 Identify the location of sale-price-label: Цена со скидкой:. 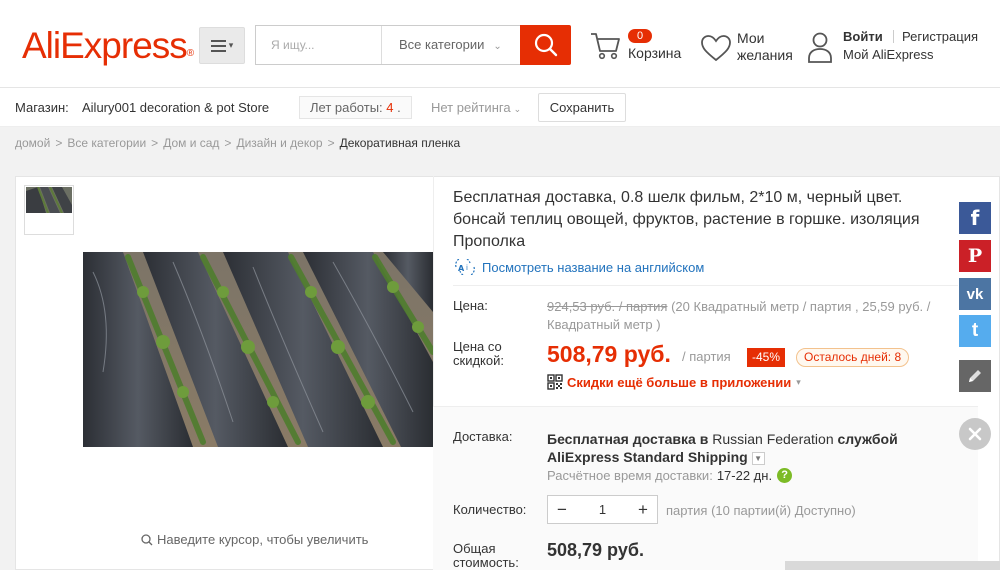
(478, 353).